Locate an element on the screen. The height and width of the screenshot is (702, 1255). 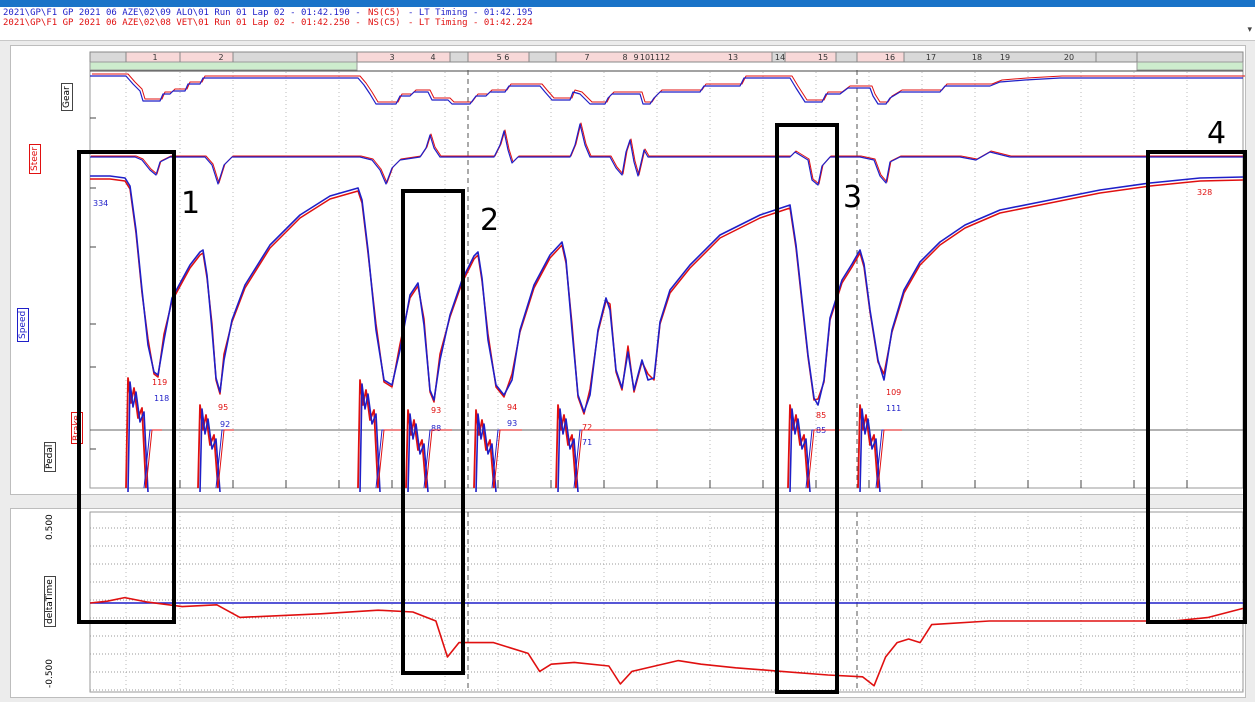
corner-label: 18 is located at coordinates (977, 57).